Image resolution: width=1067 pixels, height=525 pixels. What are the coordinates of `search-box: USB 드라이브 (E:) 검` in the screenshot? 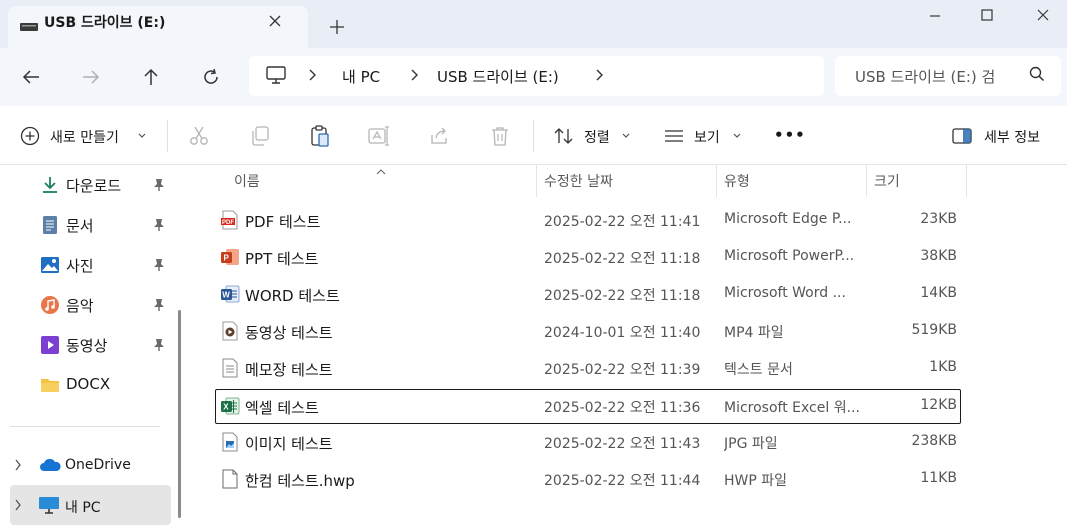 It's located at (948, 76).